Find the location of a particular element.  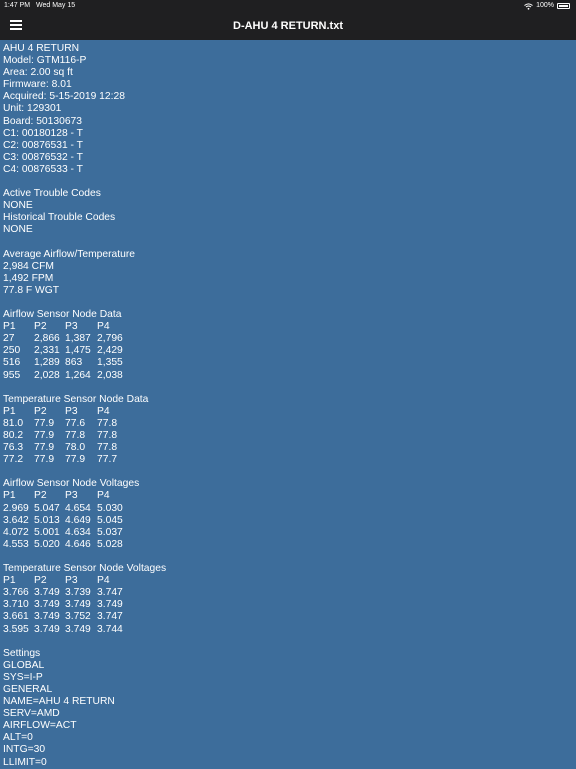

table-row: 250 2,331 1,475 2,429 is located at coordinates (283, 351).